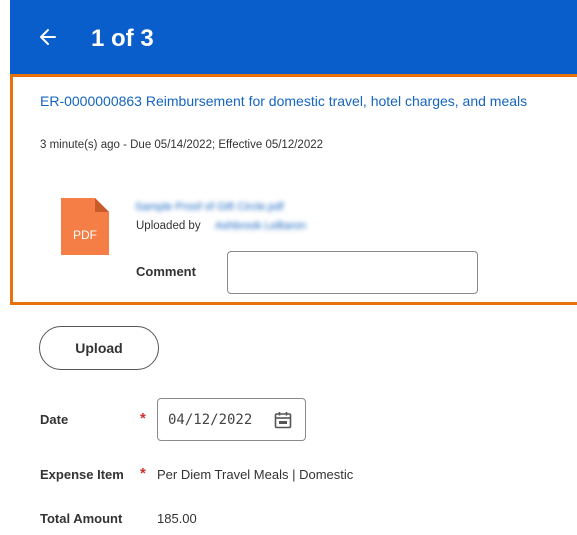 The height and width of the screenshot is (535, 577). I want to click on page-title: 1 of 3, so click(122, 38).